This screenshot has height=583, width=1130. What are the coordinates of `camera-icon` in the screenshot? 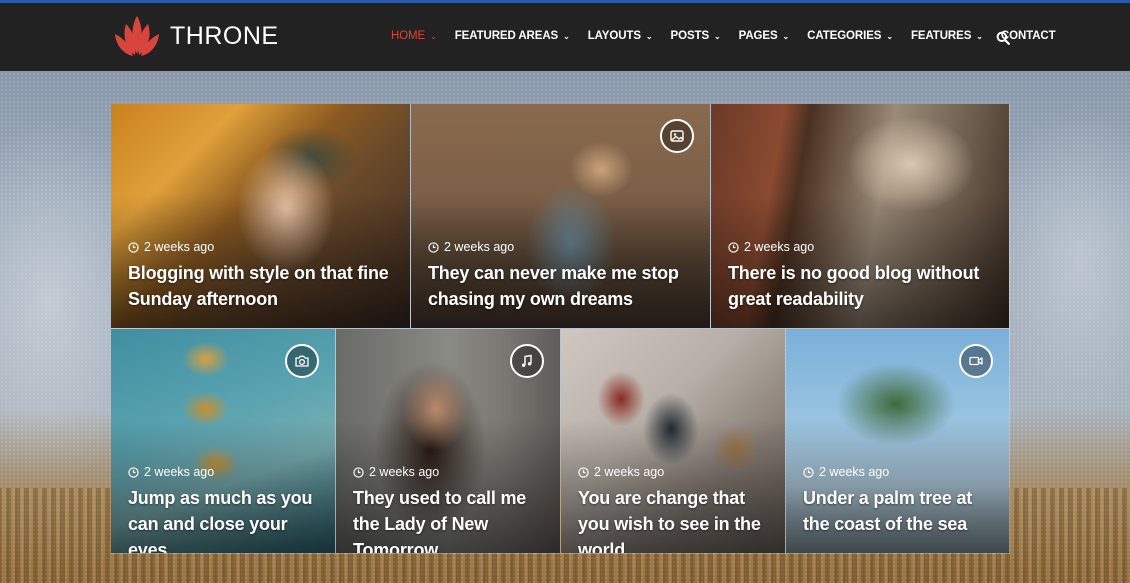 It's located at (302, 361).